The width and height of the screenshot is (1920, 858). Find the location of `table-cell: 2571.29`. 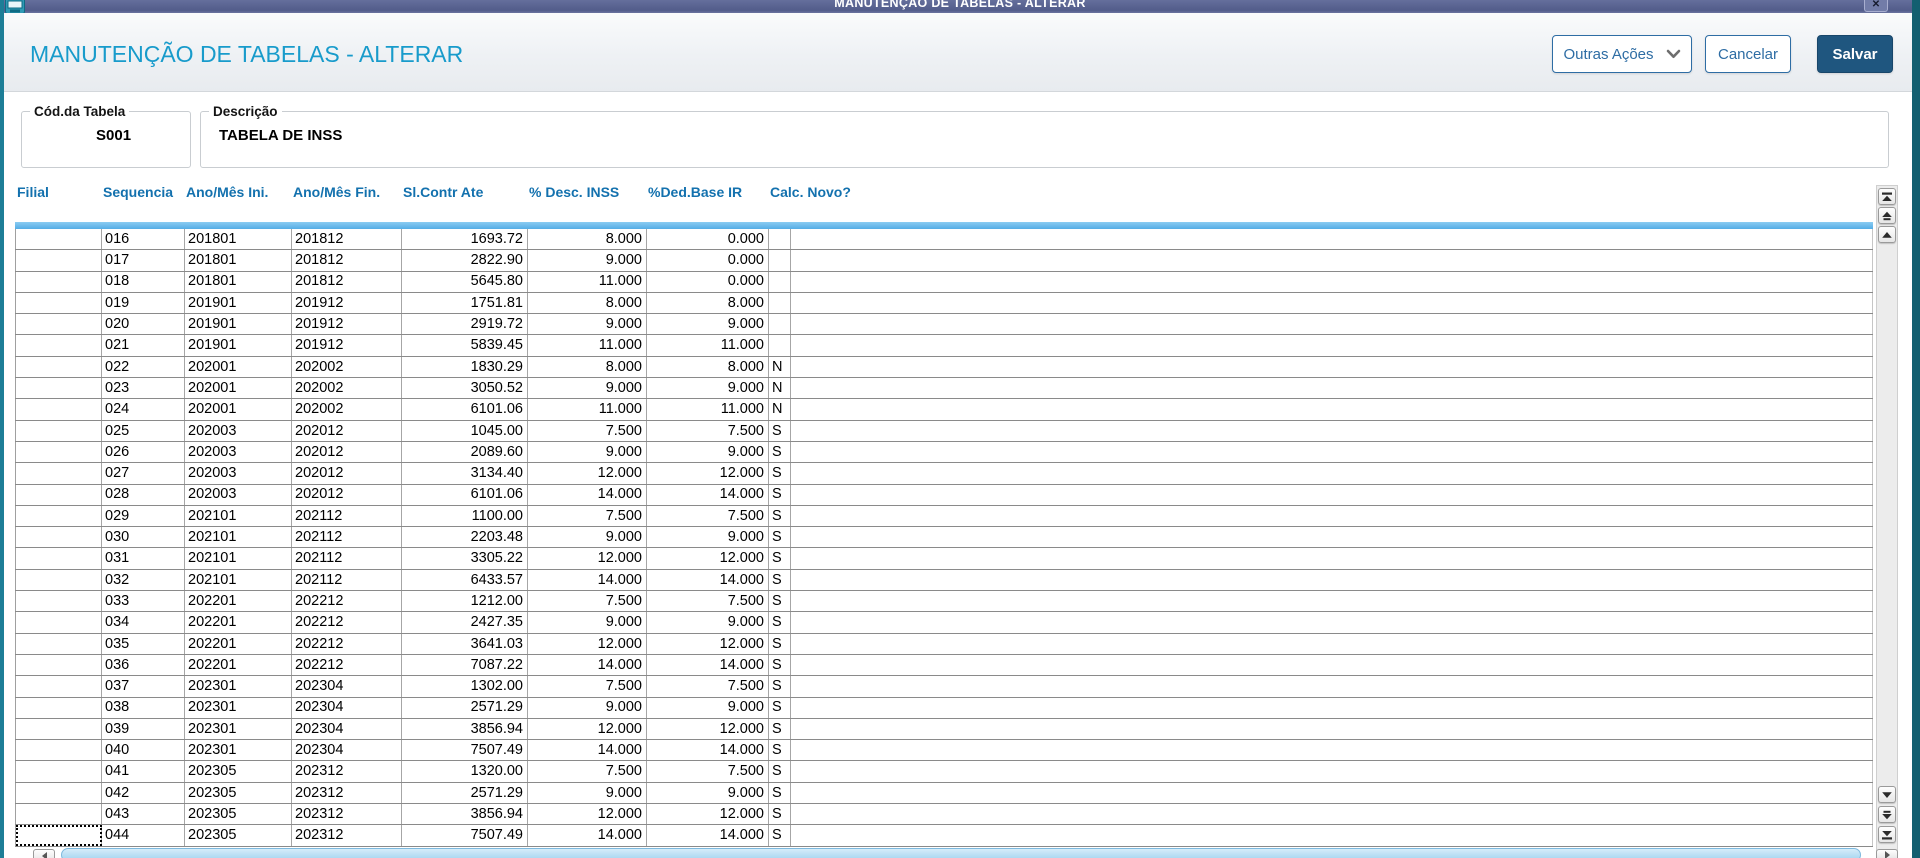

table-cell: 2571.29 is located at coordinates (464, 793).